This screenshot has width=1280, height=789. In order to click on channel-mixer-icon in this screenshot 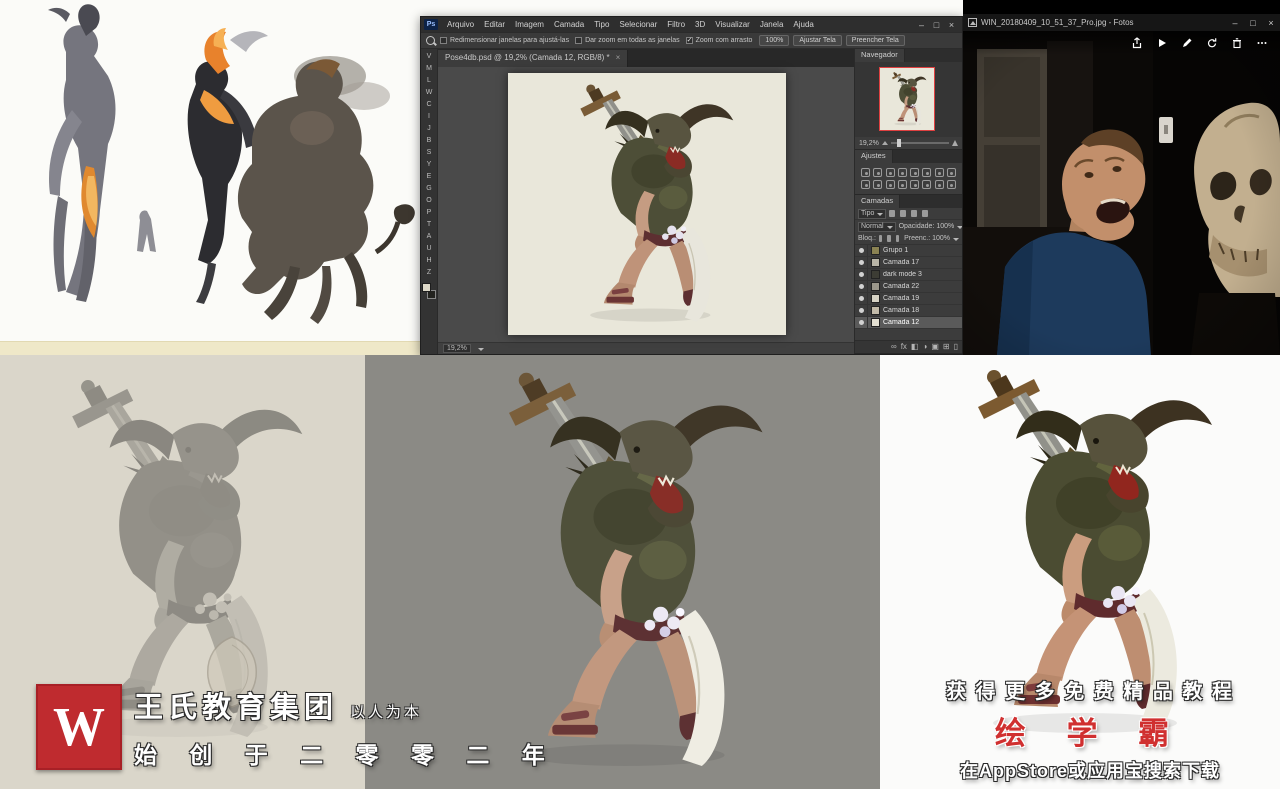, I will do `click(878, 184)`.